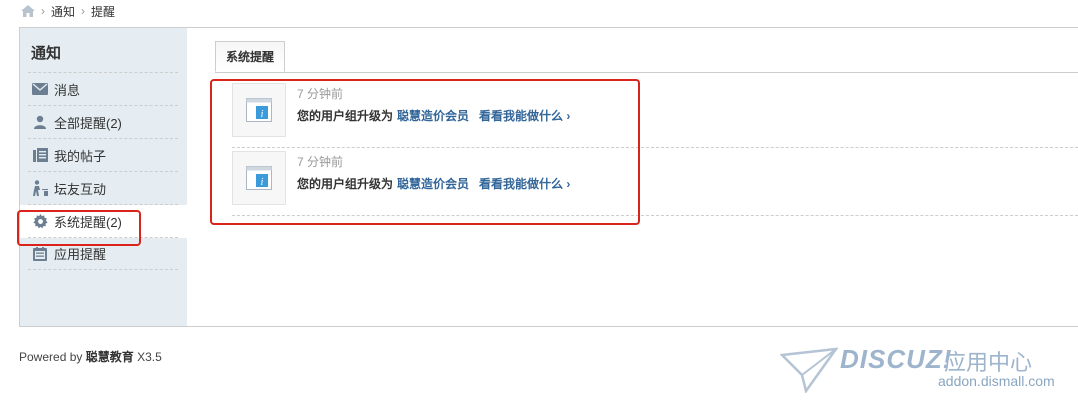  Describe the element at coordinates (88, 222) in the screenshot. I see `sidebar-item-label: 系统提醒(2)` at that location.